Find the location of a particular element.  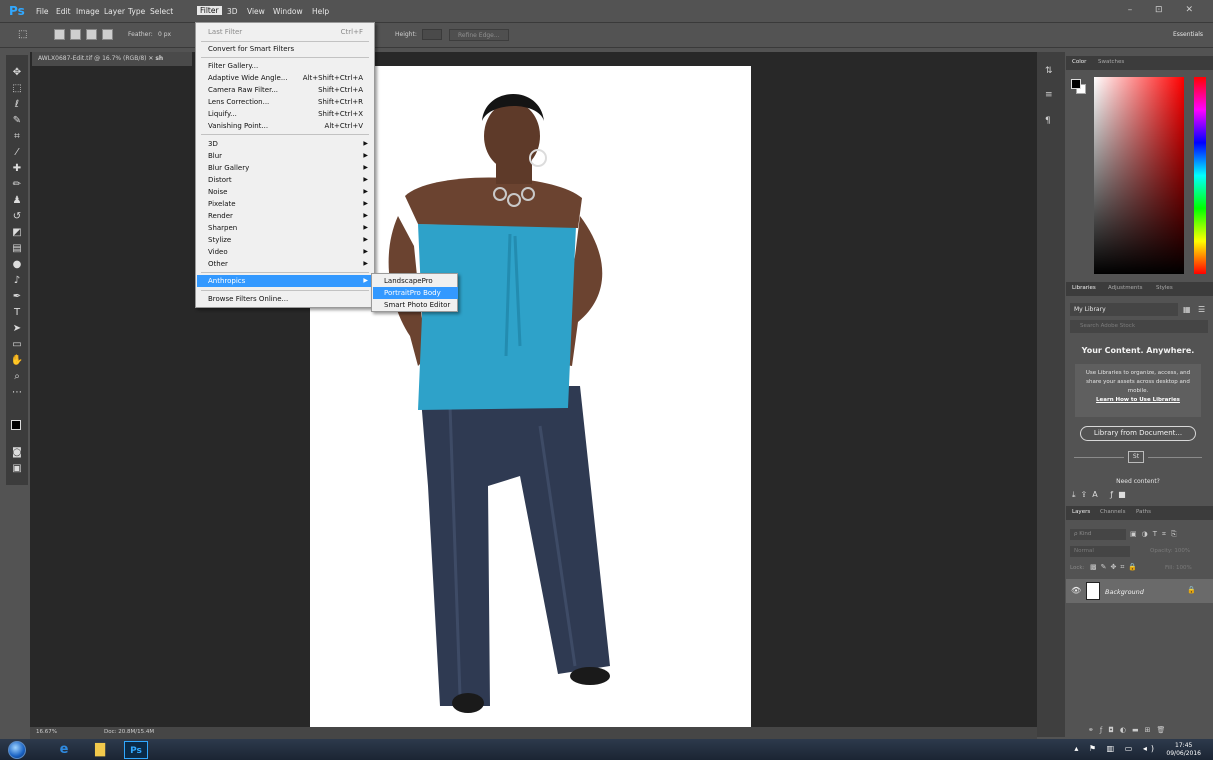

grid-view-icon: ▦ is located at coordinates (1187, 309).